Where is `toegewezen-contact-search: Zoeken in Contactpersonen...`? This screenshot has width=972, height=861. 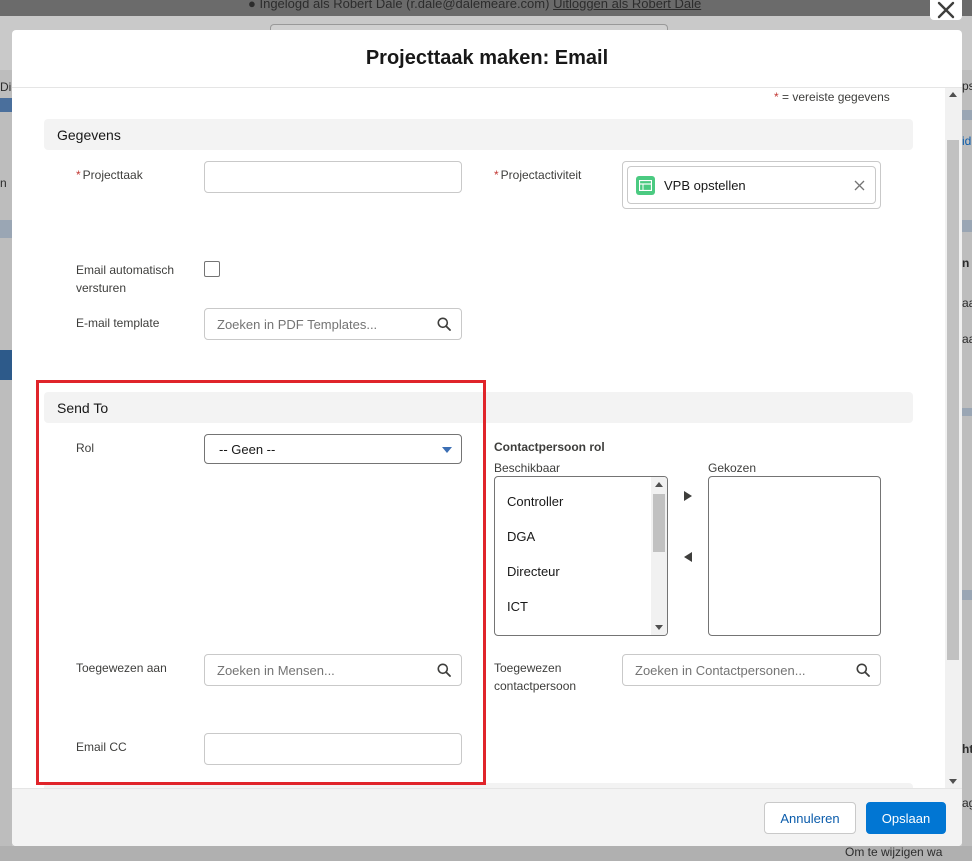
toegewezen-contact-search: Zoeken in Contactpersonen... is located at coordinates (751, 670).